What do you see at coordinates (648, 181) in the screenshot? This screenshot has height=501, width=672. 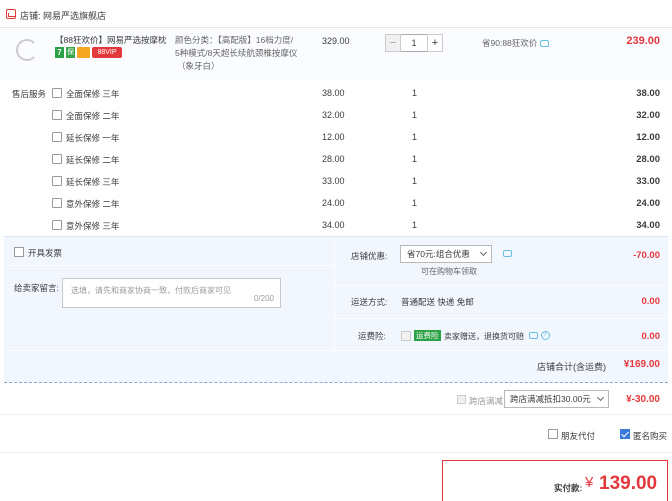 I see `service-subtotal: 33.00` at bounding box center [648, 181].